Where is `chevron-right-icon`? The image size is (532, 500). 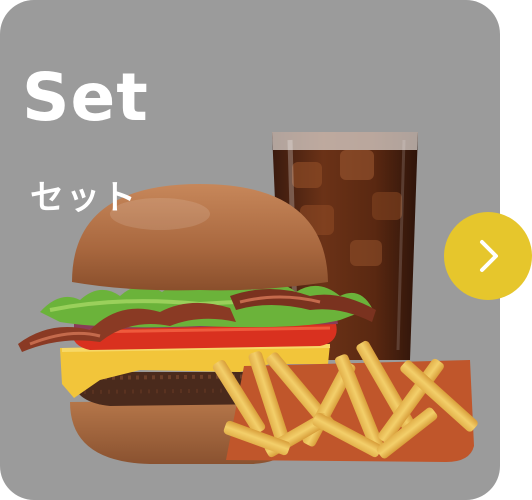 chevron-right-icon is located at coordinates (489, 256).